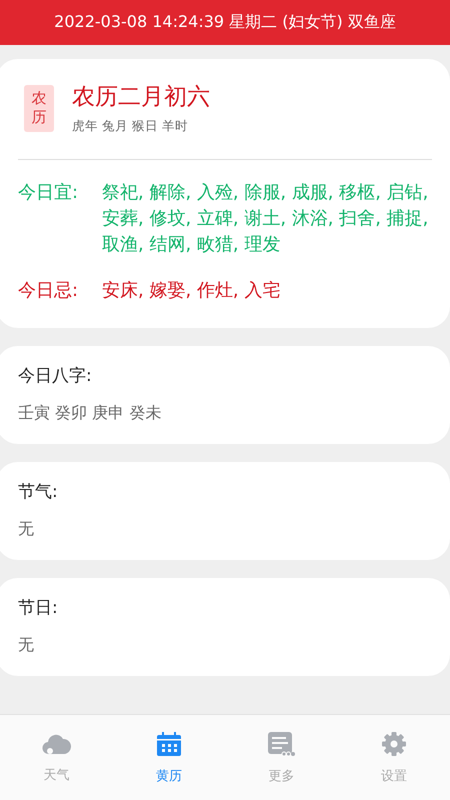  I want to click on section-title: 今日八字:, so click(55, 376).